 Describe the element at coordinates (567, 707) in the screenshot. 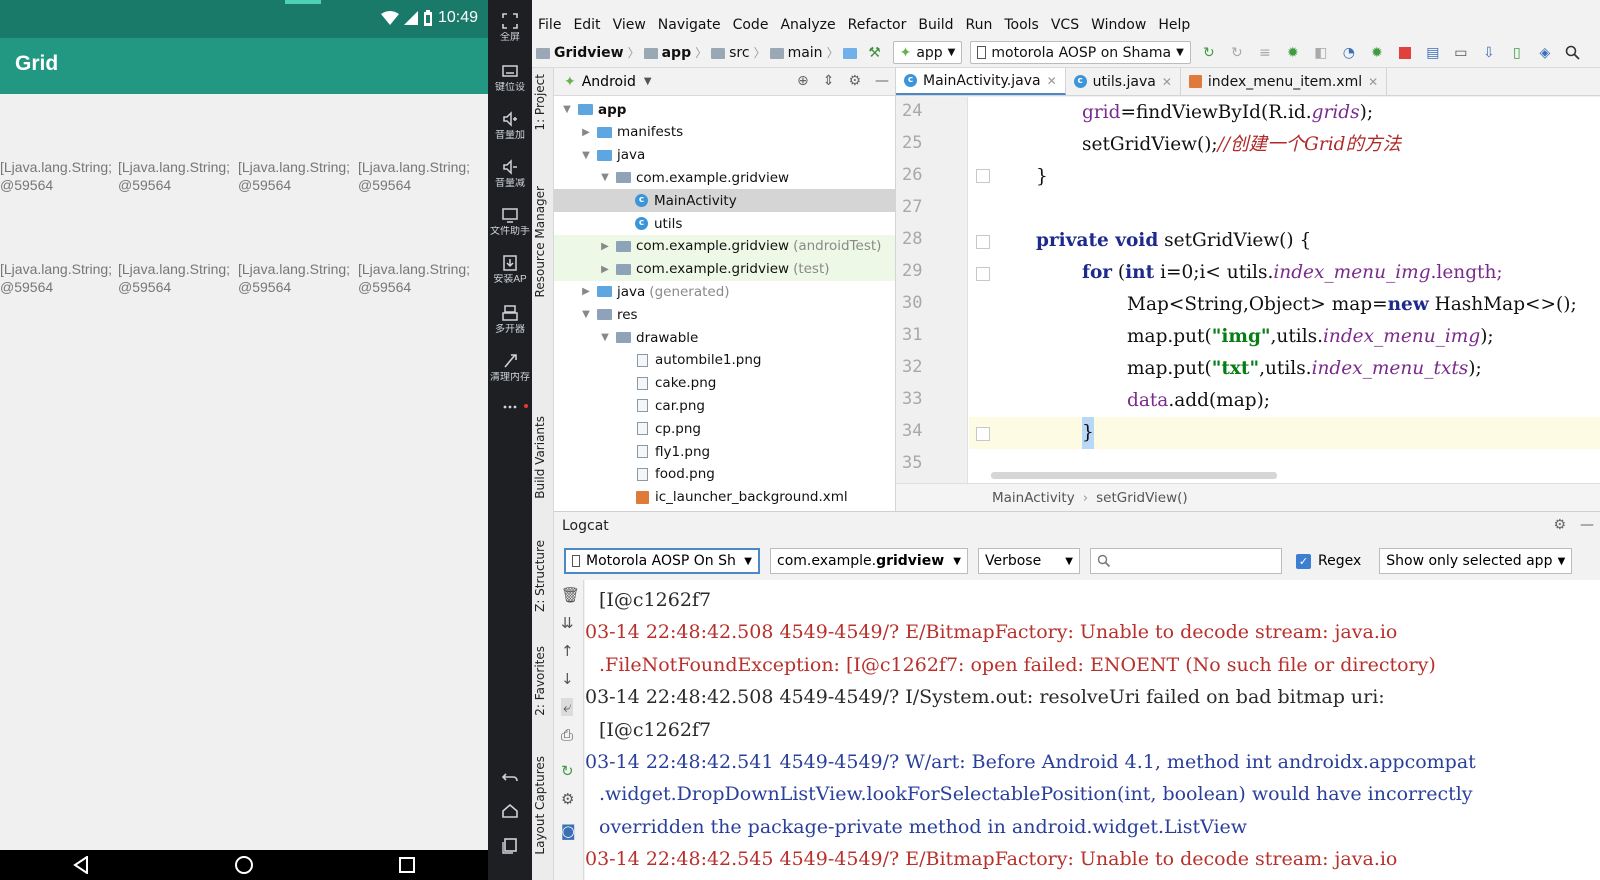

I see `soft-wrap-icon: ⤶` at that location.